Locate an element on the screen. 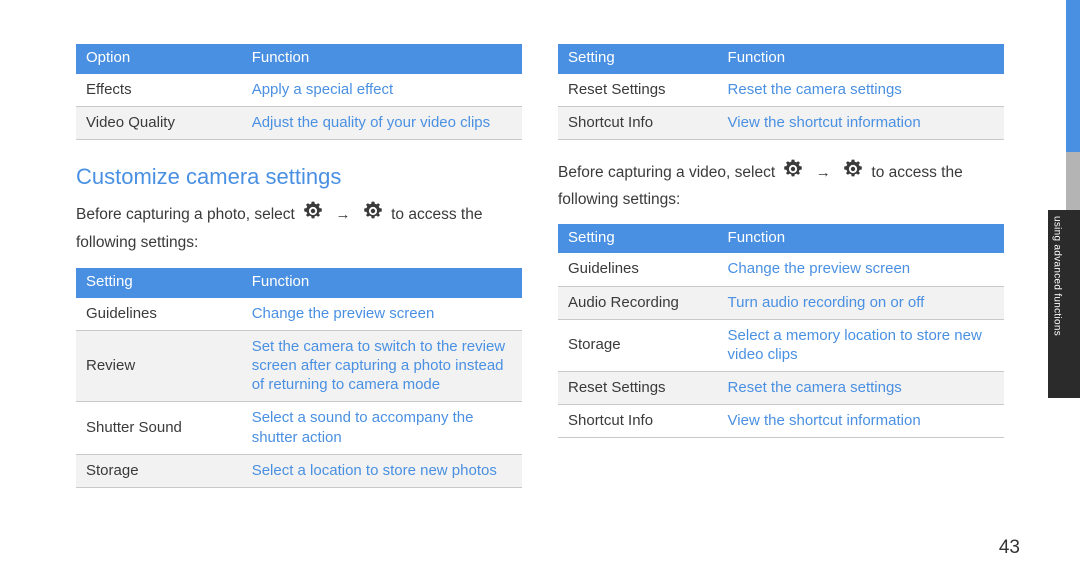 This screenshot has height=585, width=1080. column-header-option: Option is located at coordinates (159, 59).